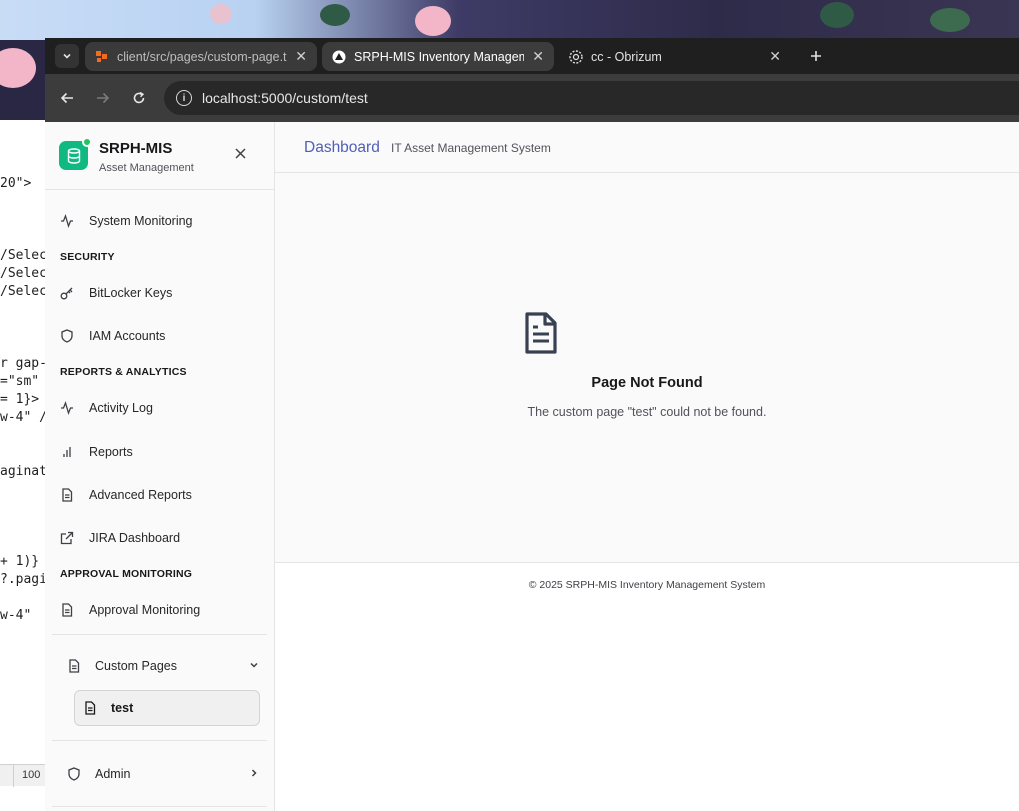 This screenshot has width=1019, height=811. What do you see at coordinates (162, 452) in the screenshot?
I see `sidebar-item-reports: Reports` at bounding box center [162, 452].